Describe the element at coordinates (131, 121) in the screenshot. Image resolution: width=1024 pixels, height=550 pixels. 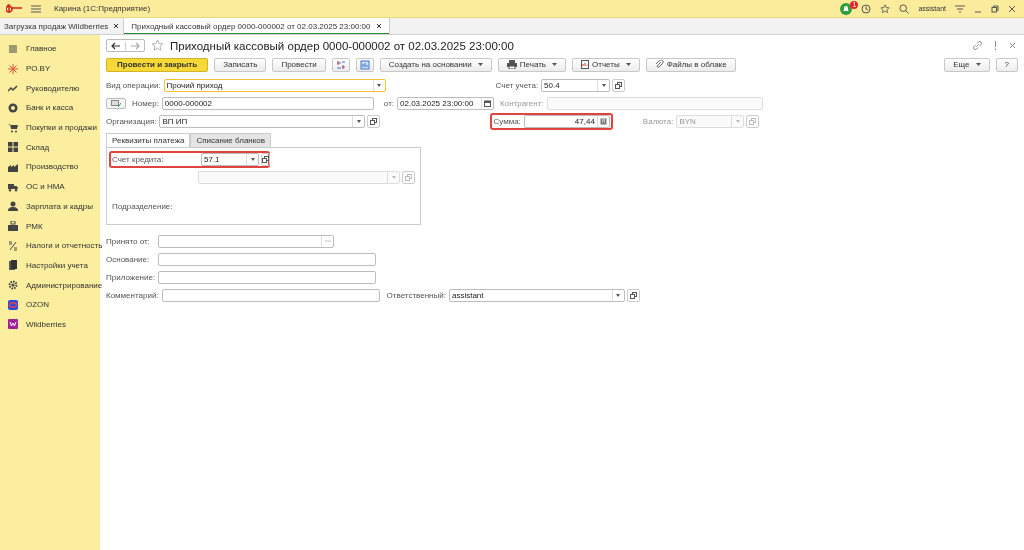
I see `field-label: Организация:` at that location.